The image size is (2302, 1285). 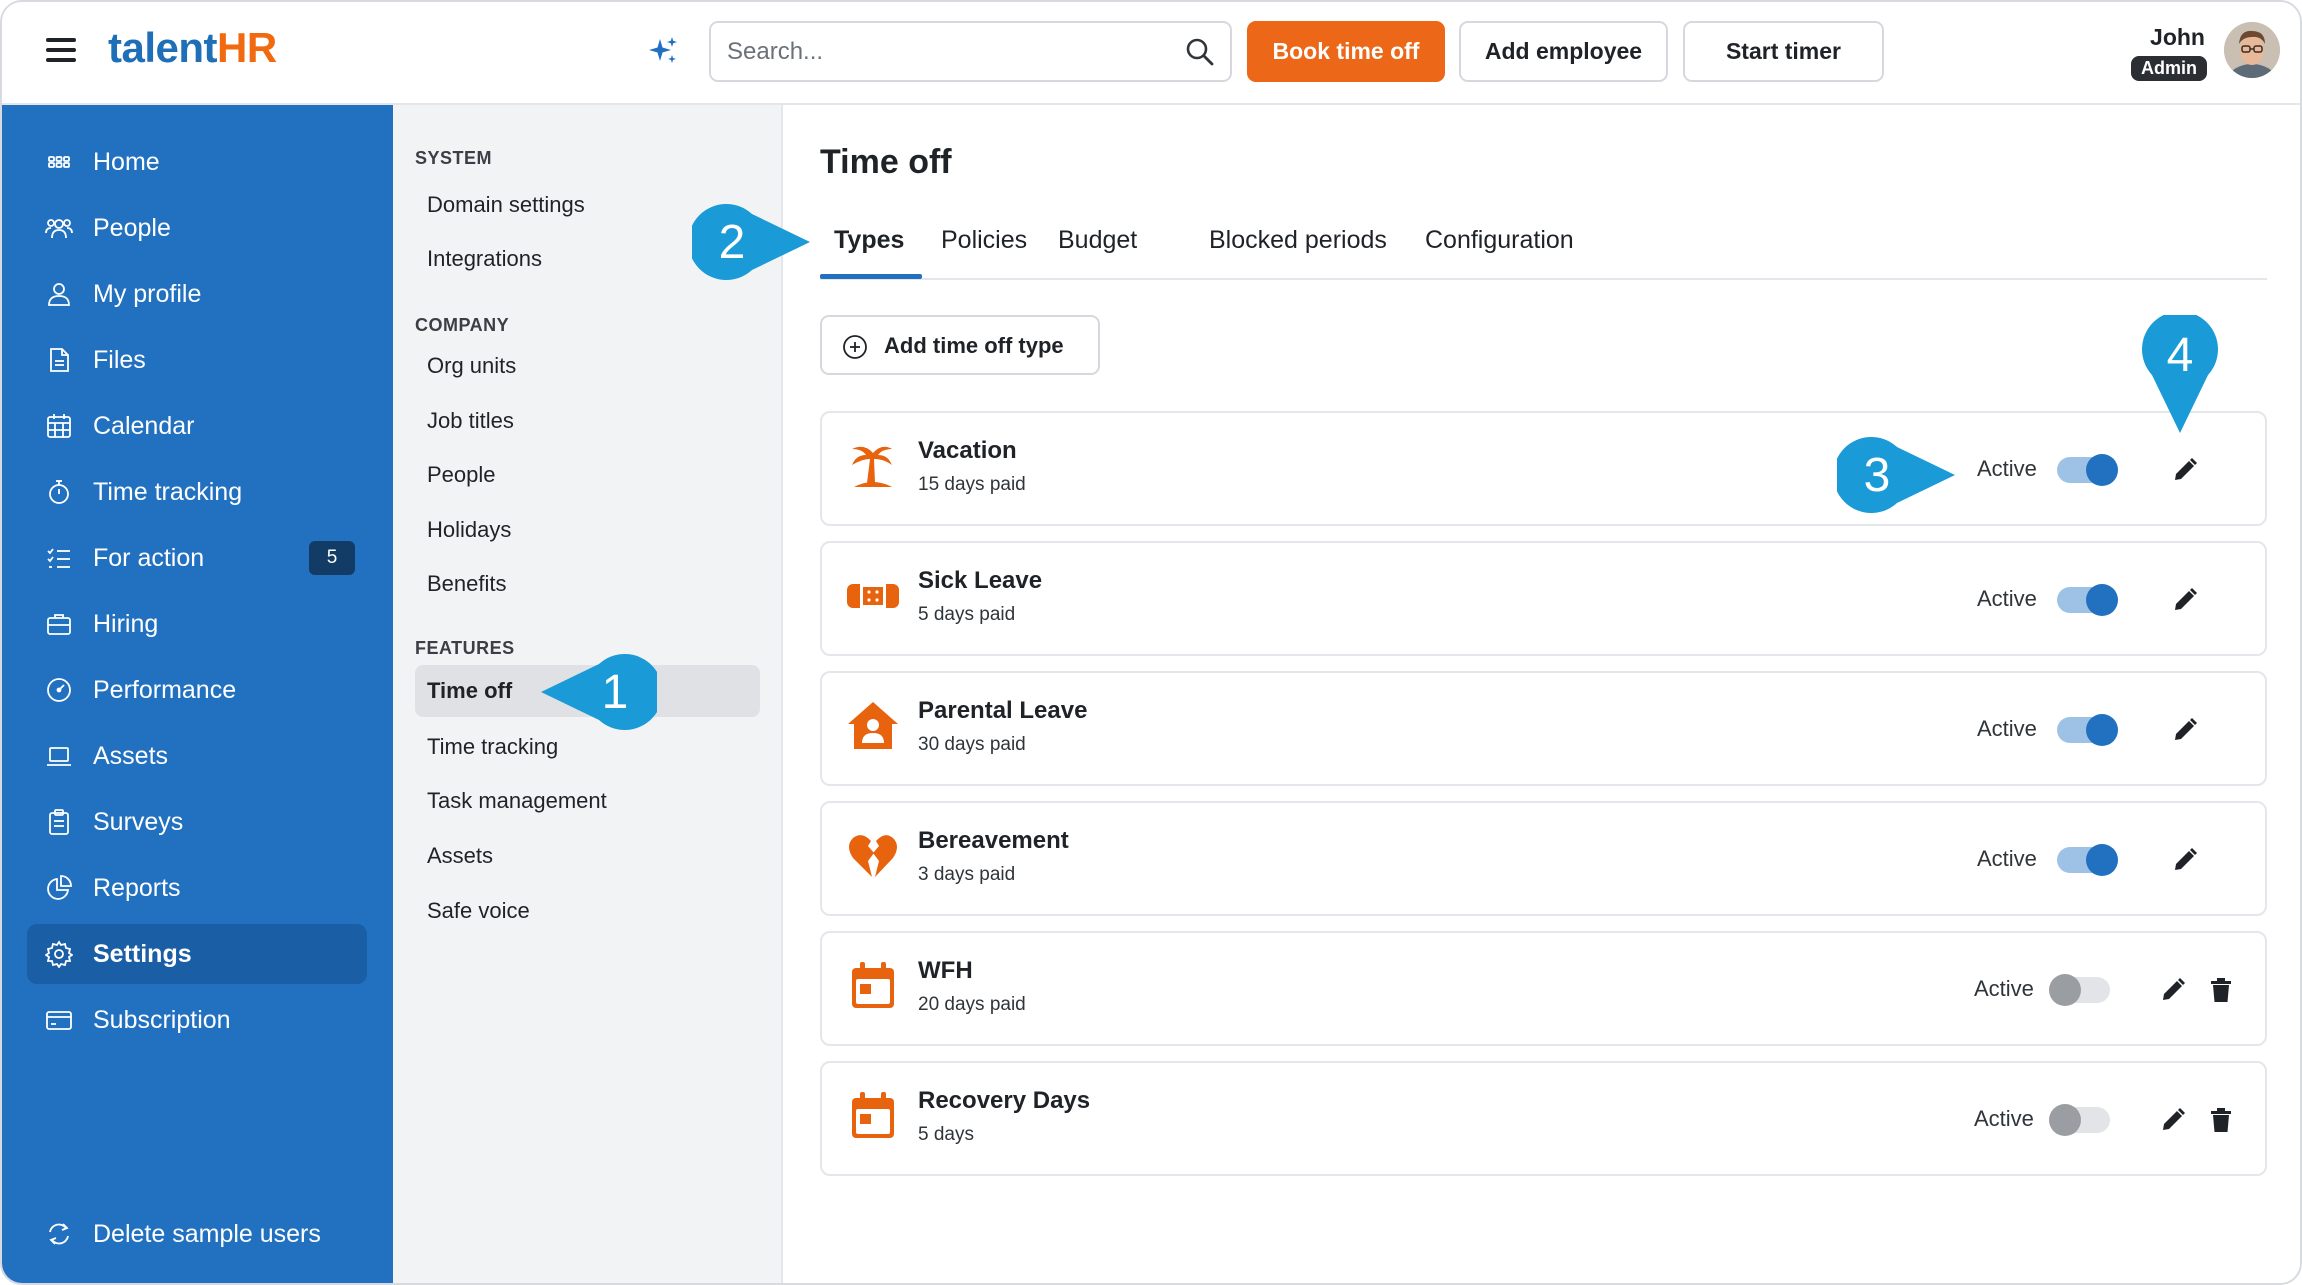 I want to click on sidebar-item-home: Home, so click(x=197, y=162).